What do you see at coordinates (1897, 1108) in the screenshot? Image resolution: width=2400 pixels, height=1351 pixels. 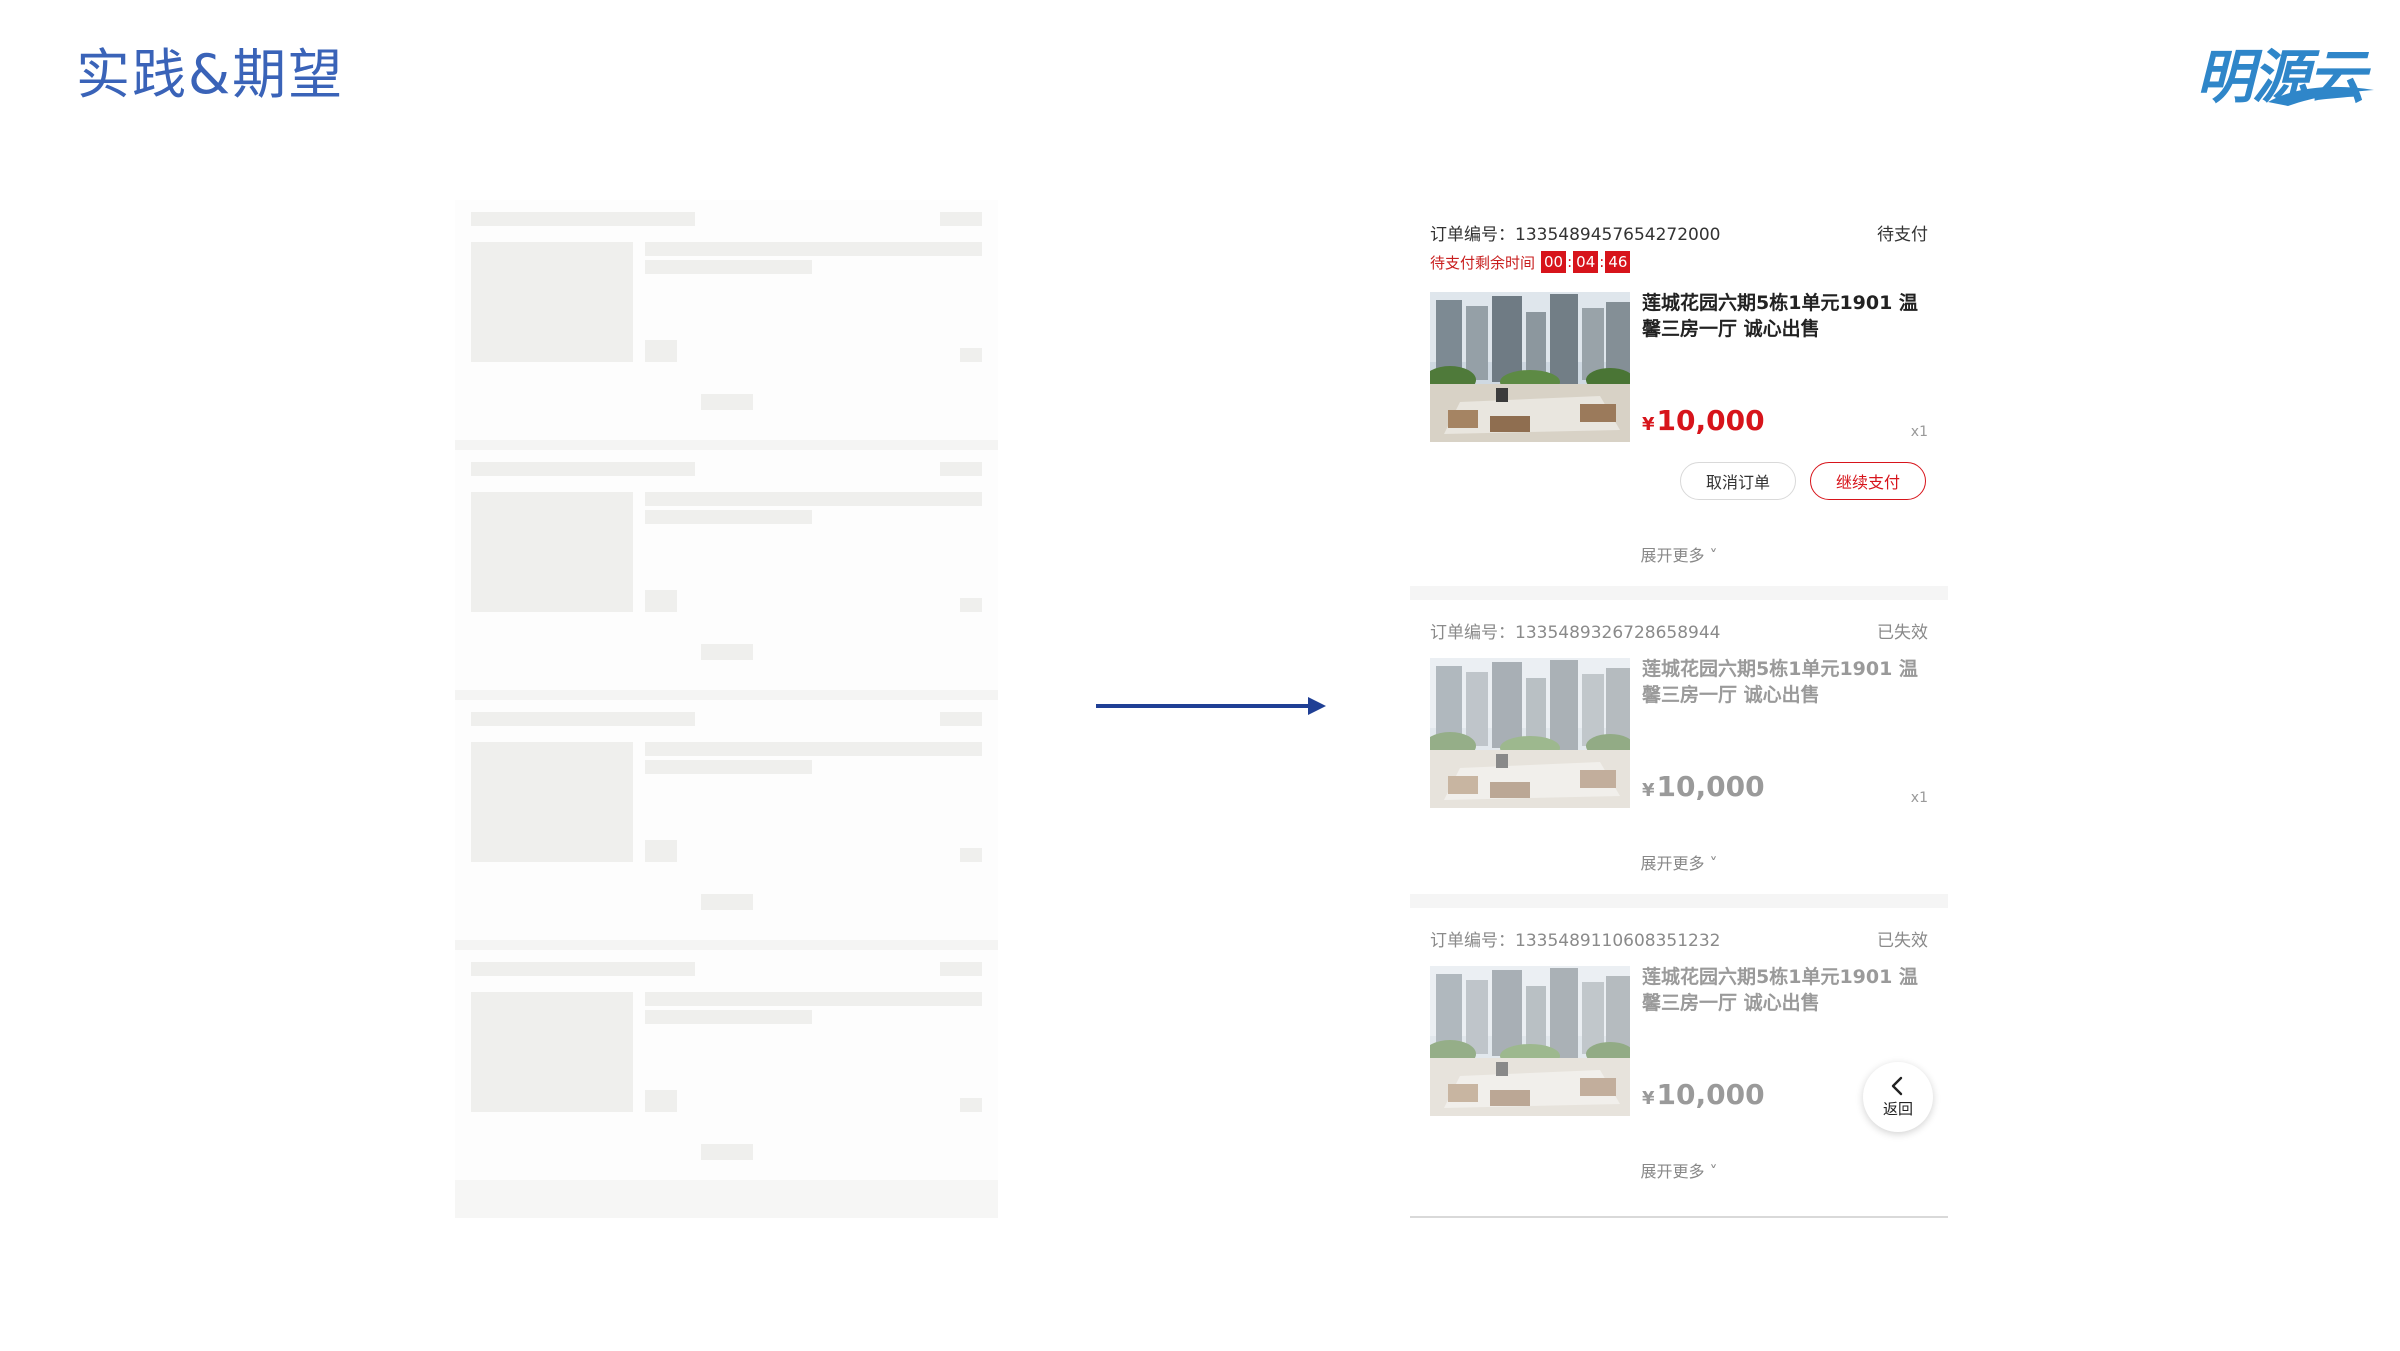 I see `back-label: 返回` at bounding box center [1897, 1108].